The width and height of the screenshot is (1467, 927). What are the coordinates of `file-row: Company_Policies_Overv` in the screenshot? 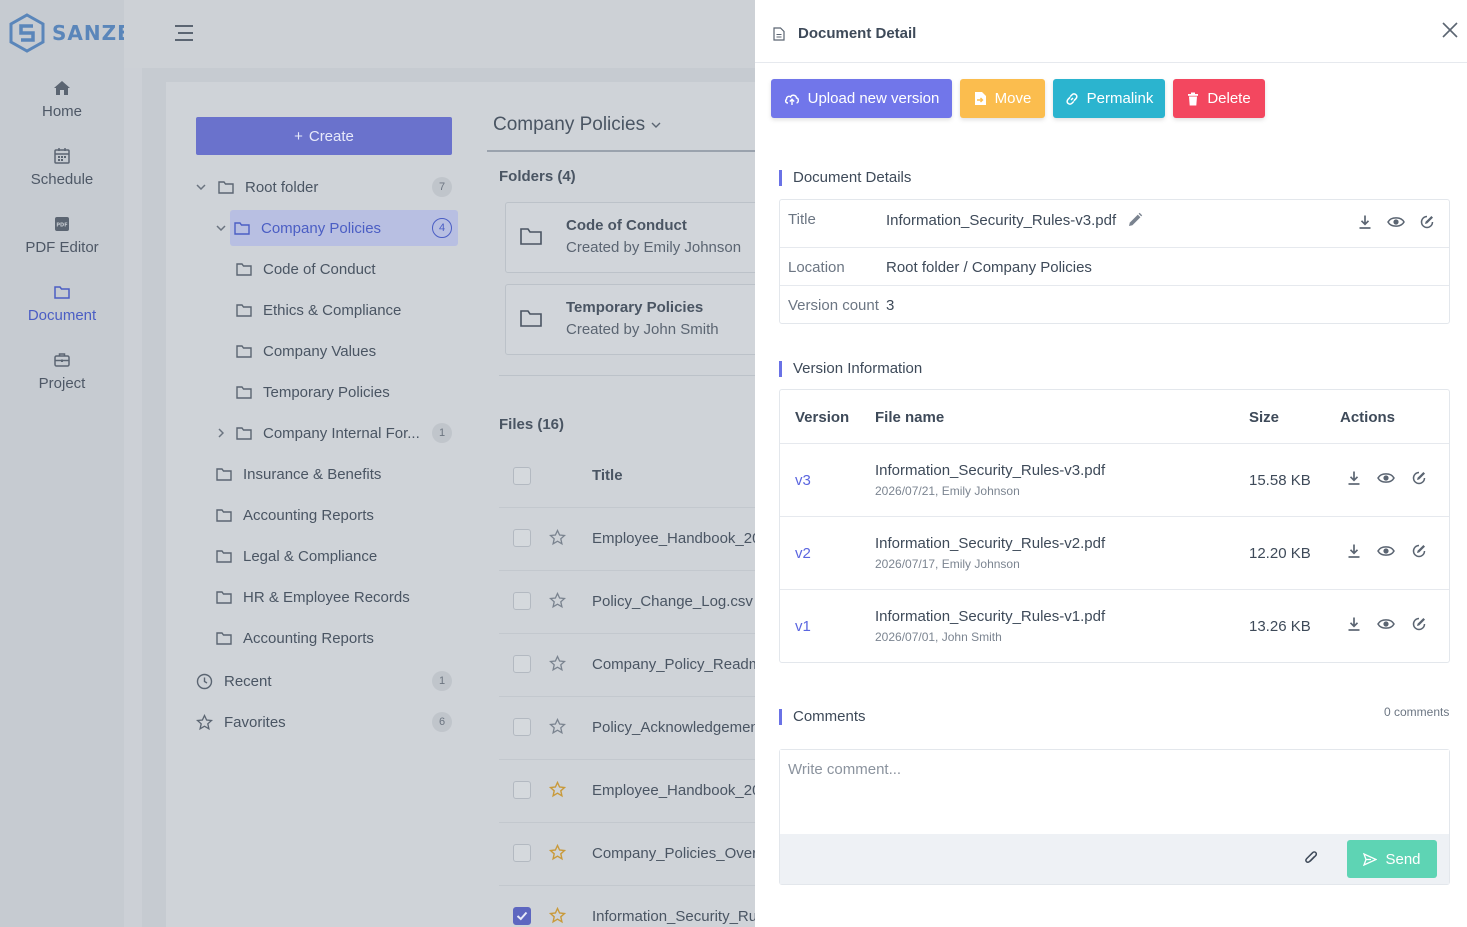 It's located at (632, 854).